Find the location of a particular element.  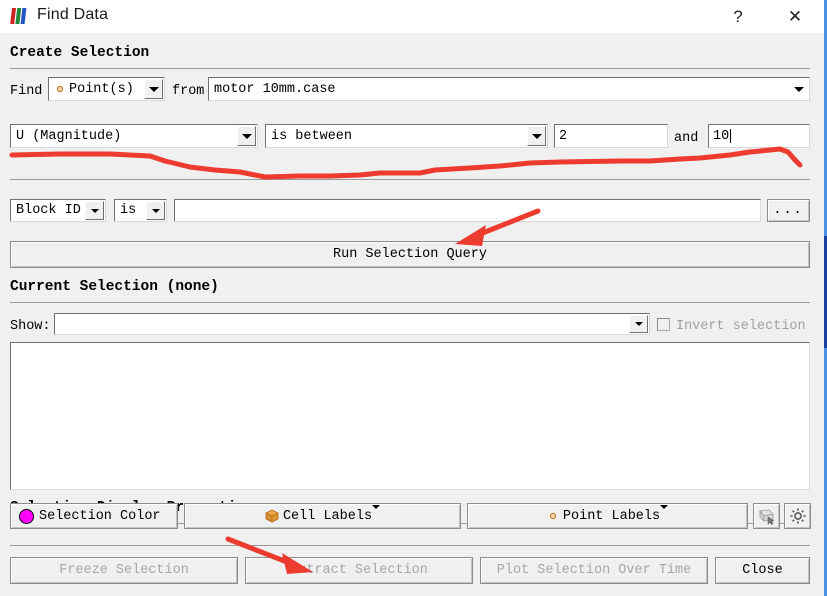

array-value: U (Magnitude) is located at coordinates (69, 136).